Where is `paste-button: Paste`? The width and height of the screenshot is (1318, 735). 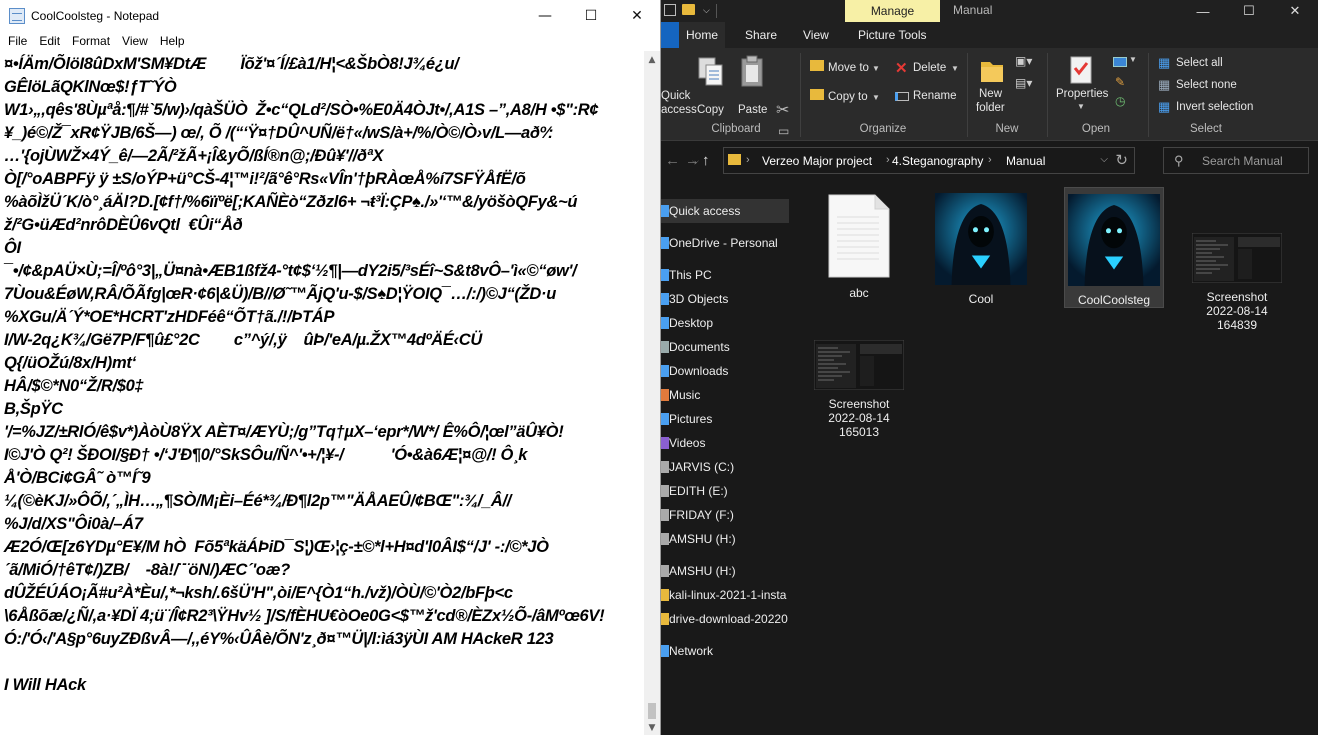 paste-button: Paste is located at coordinates (752, 110).